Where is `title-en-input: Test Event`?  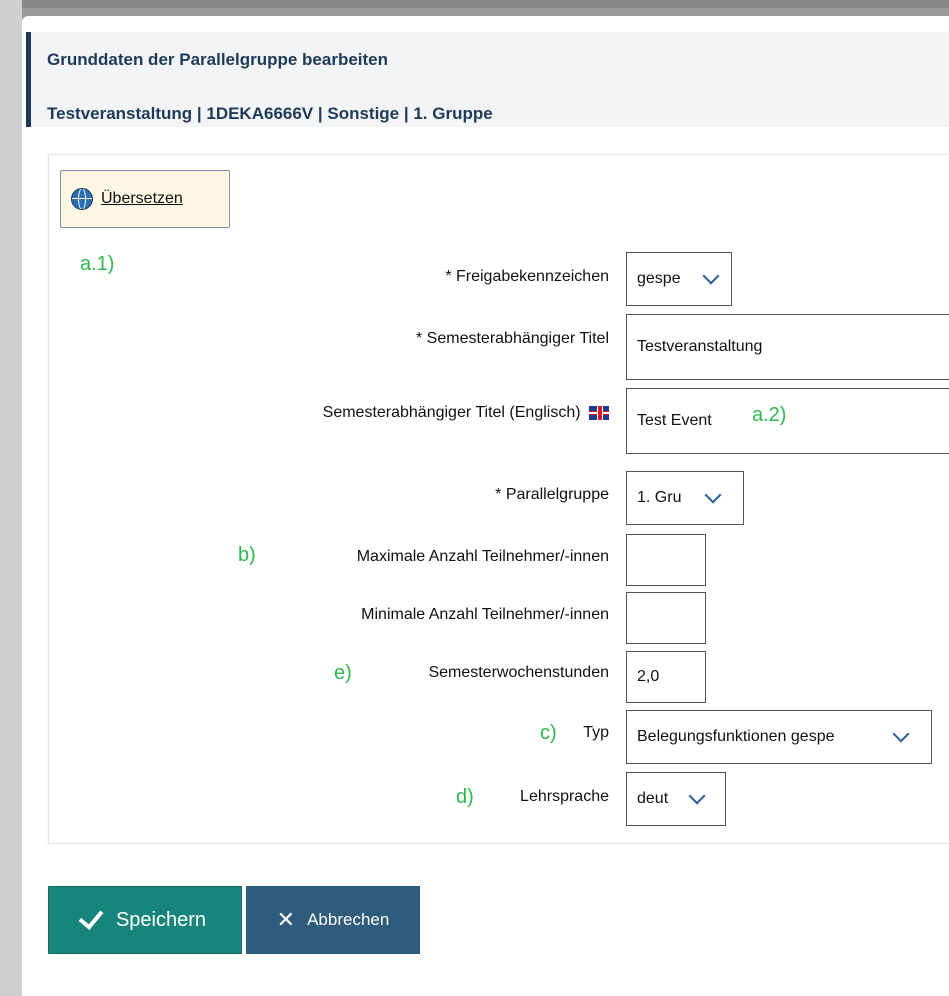 title-en-input: Test Event is located at coordinates (787, 421).